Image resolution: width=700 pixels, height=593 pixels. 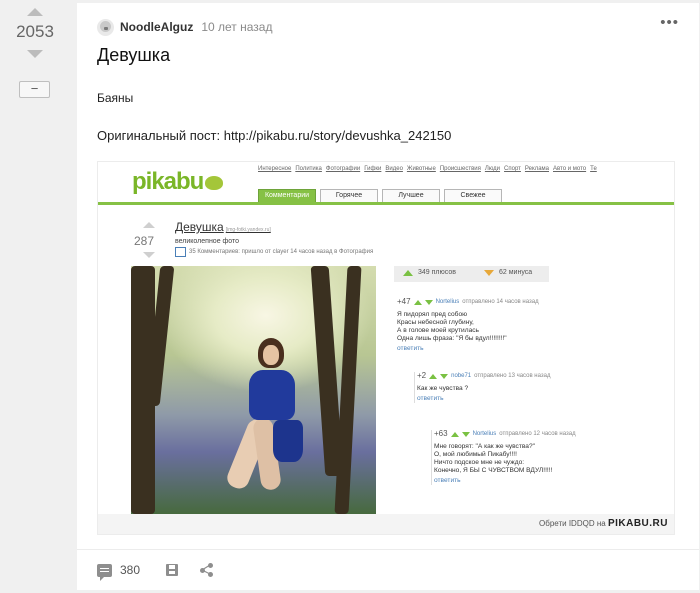 I want to click on pikabu-post-title: Девушка [img-fotki.yandex.ru], so click(x=223, y=227).